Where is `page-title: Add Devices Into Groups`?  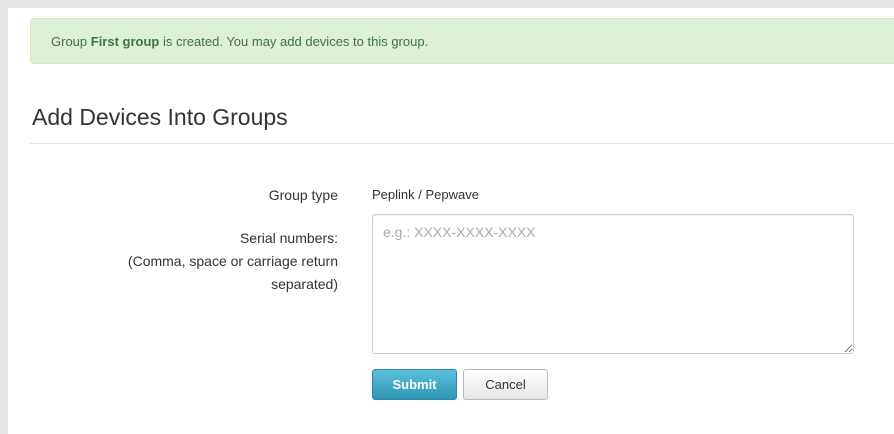 page-title: Add Devices Into Groups is located at coordinates (160, 117).